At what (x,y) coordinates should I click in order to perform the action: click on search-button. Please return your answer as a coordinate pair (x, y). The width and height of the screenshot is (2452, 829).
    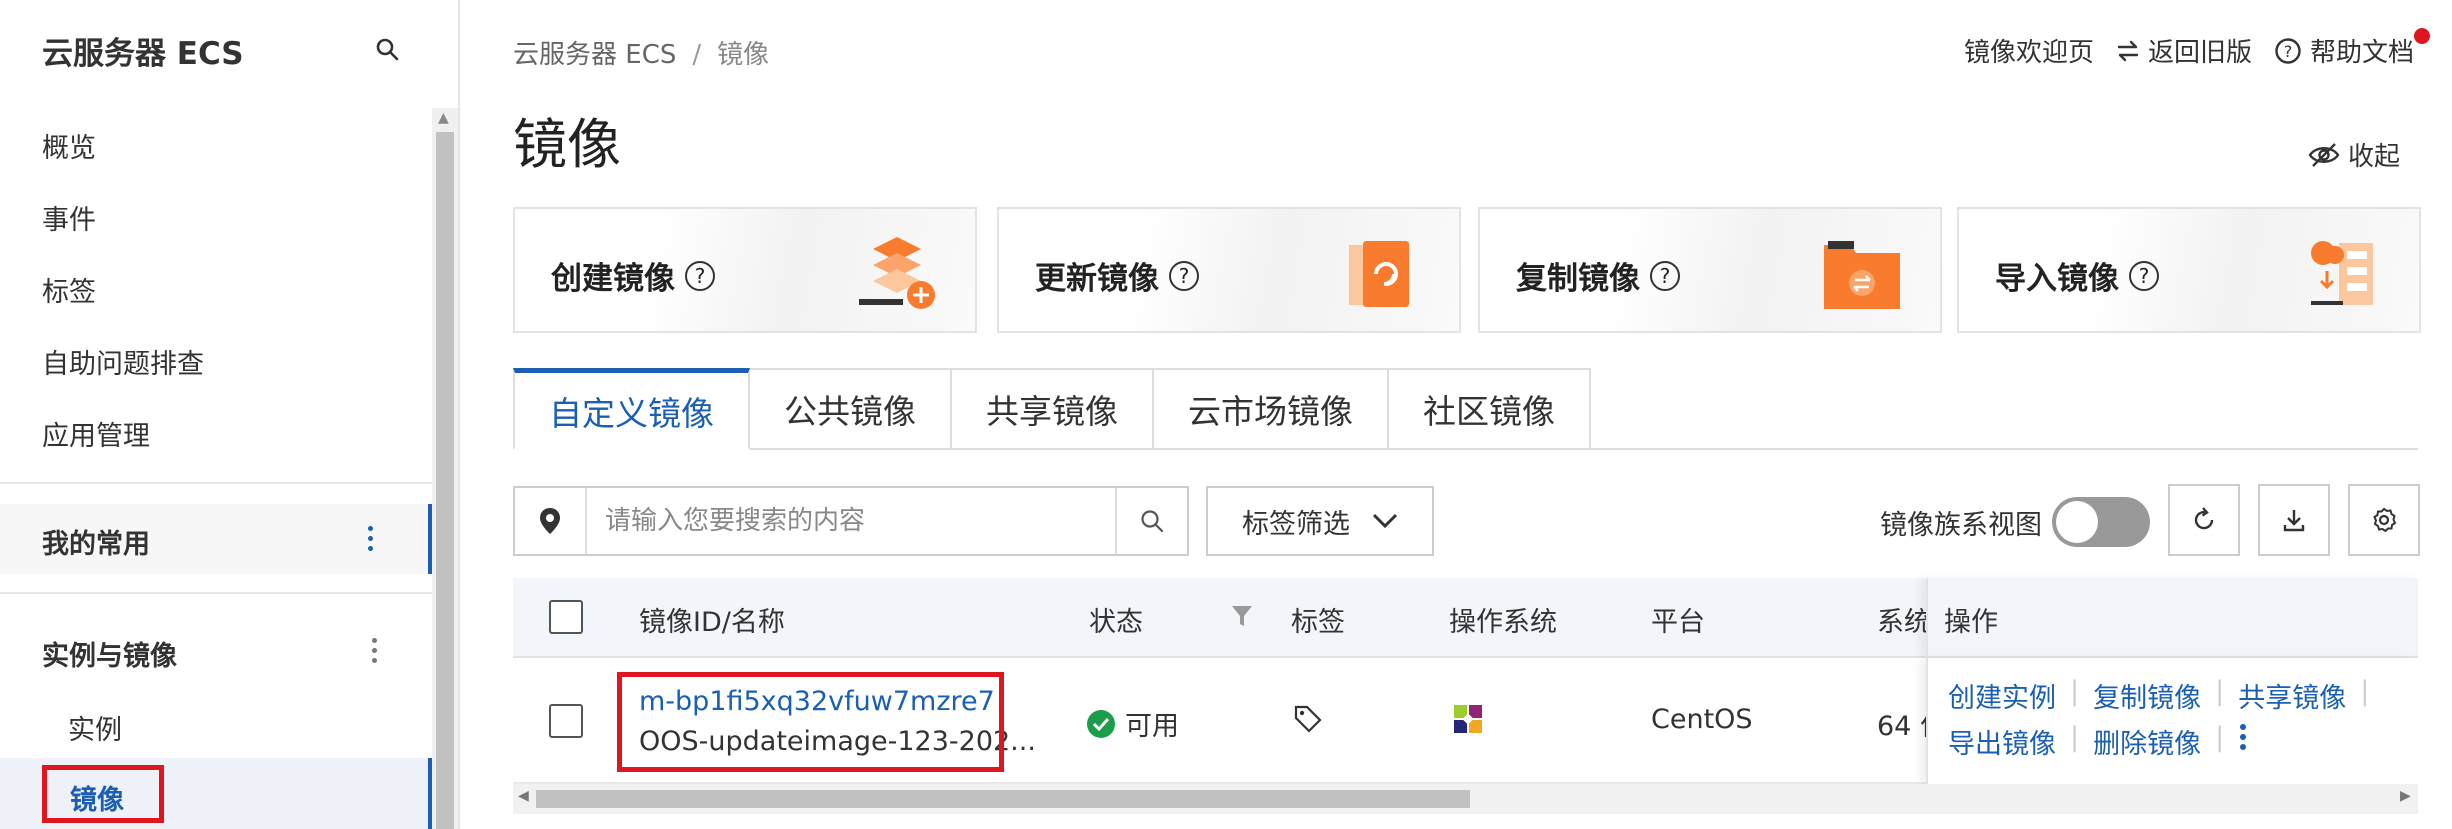
    Looking at the image, I should click on (1151, 521).